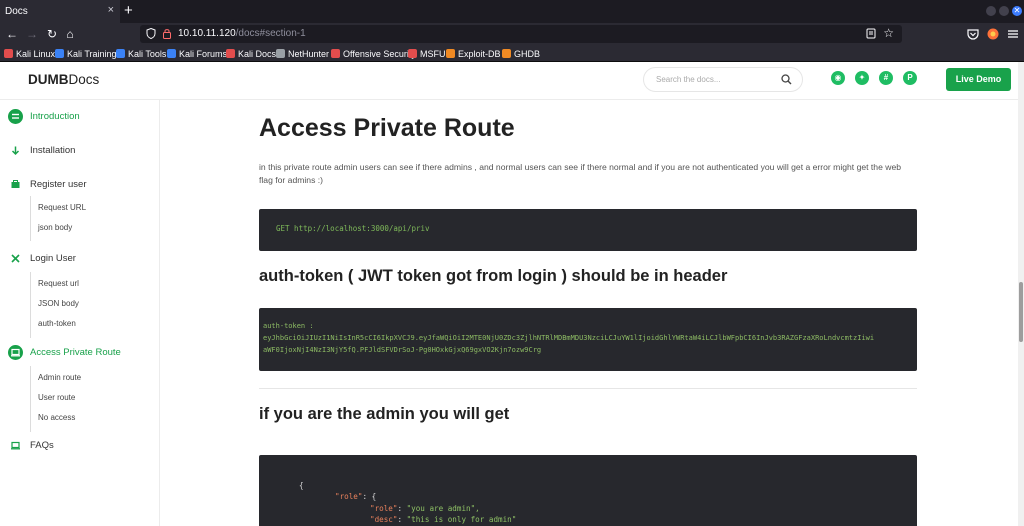 This screenshot has height=526, width=1024. What do you see at coordinates (379, 53) in the screenshot?
I see `bookmark-label: Offensive Security` at bounding box center [379, 53].